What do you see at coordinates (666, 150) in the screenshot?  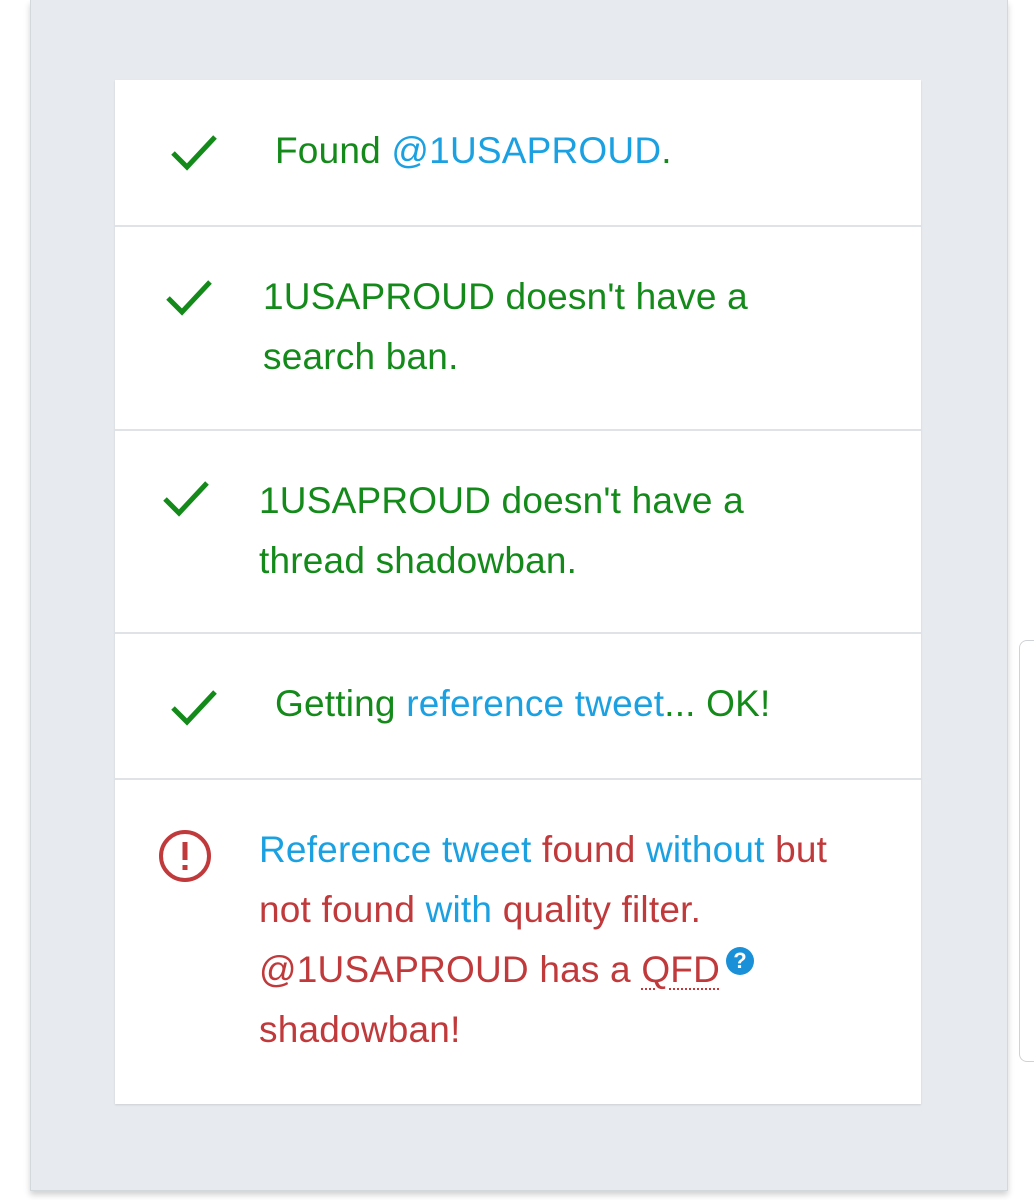 I see `period-text: .` at bounding box center [666, 150].